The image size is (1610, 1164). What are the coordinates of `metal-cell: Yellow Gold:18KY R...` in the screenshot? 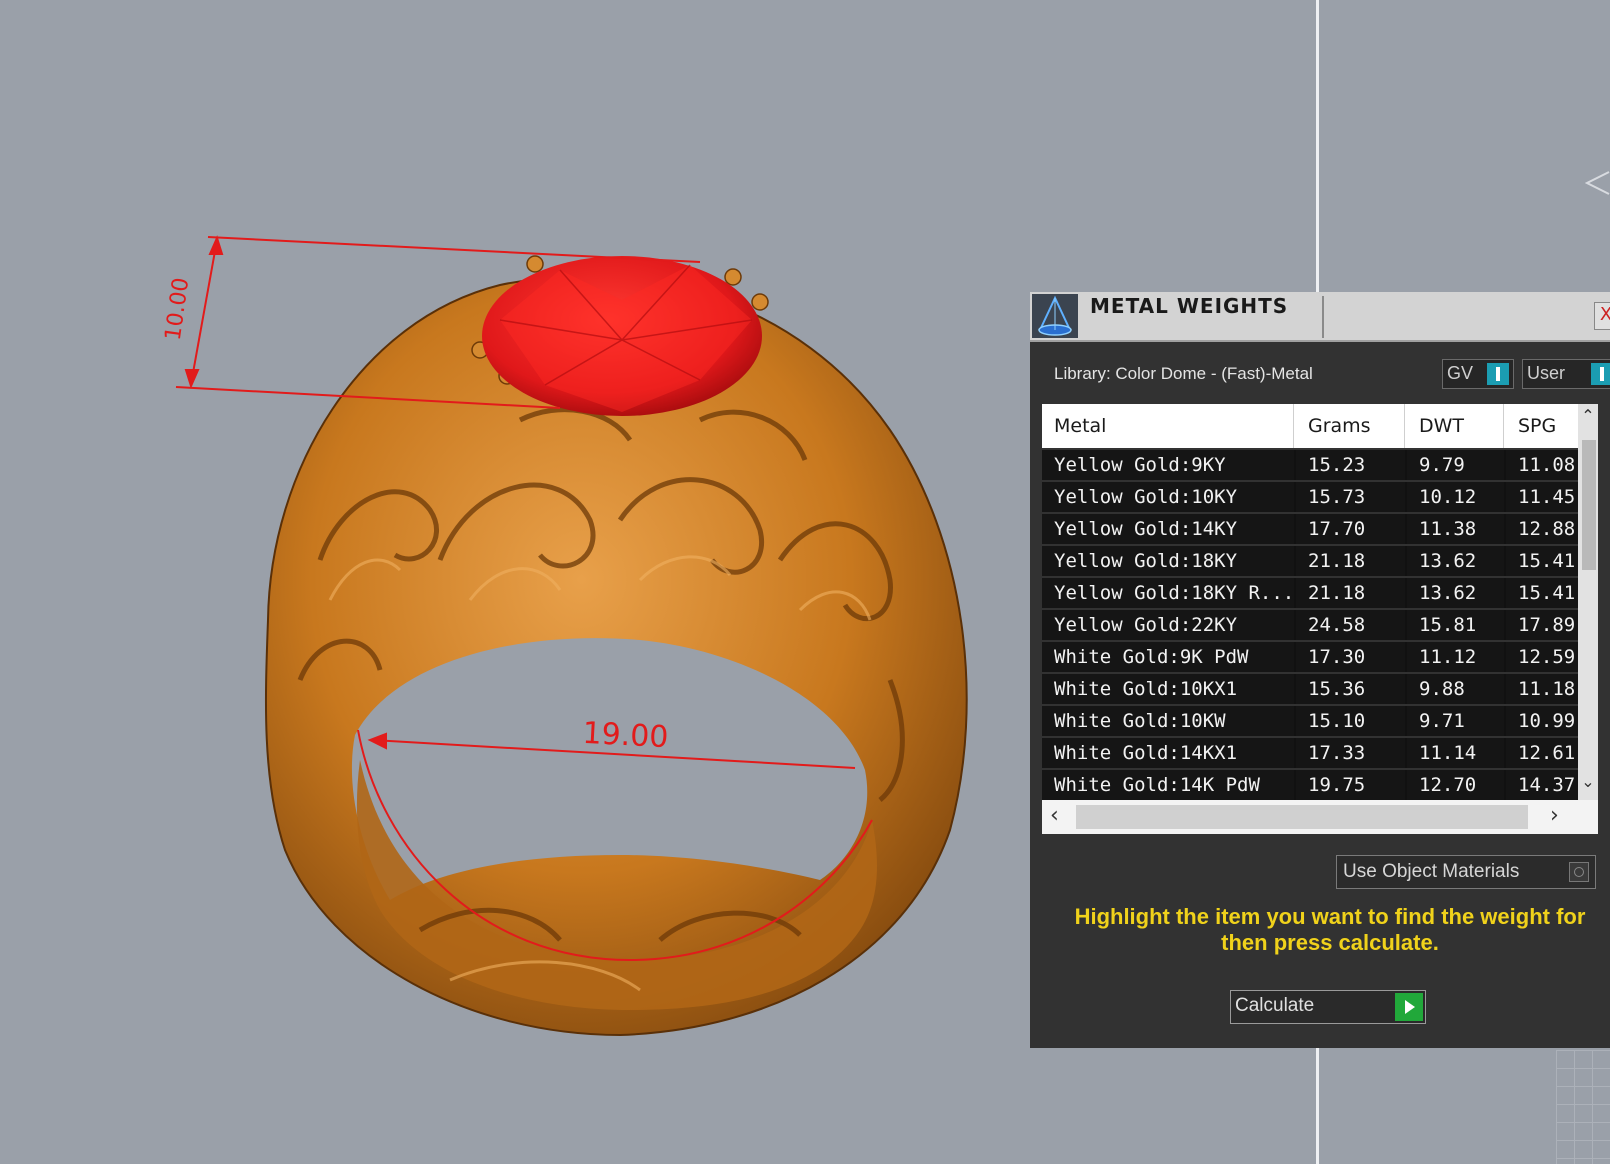 It's located at (1168, 593).